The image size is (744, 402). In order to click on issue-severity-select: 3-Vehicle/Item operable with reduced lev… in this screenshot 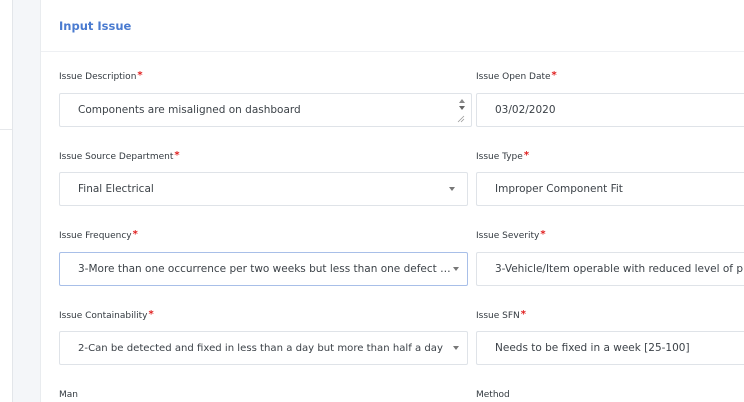, I will do `click(610, 269)`.